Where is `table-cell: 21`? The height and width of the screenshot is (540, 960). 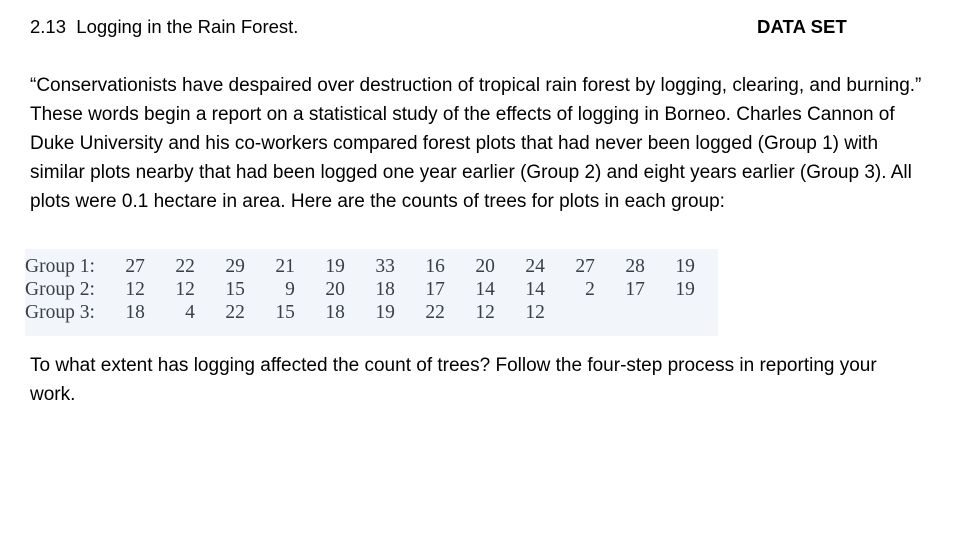
table-cell: 21 is located at coordinates (285, 266).